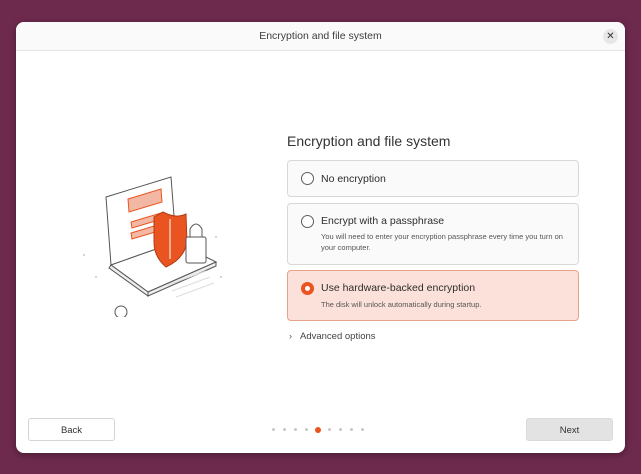  Describe the element at coordinates (383, 221) in the screenshot. I see `option-label: Encrypt with a passphrase` at that location.